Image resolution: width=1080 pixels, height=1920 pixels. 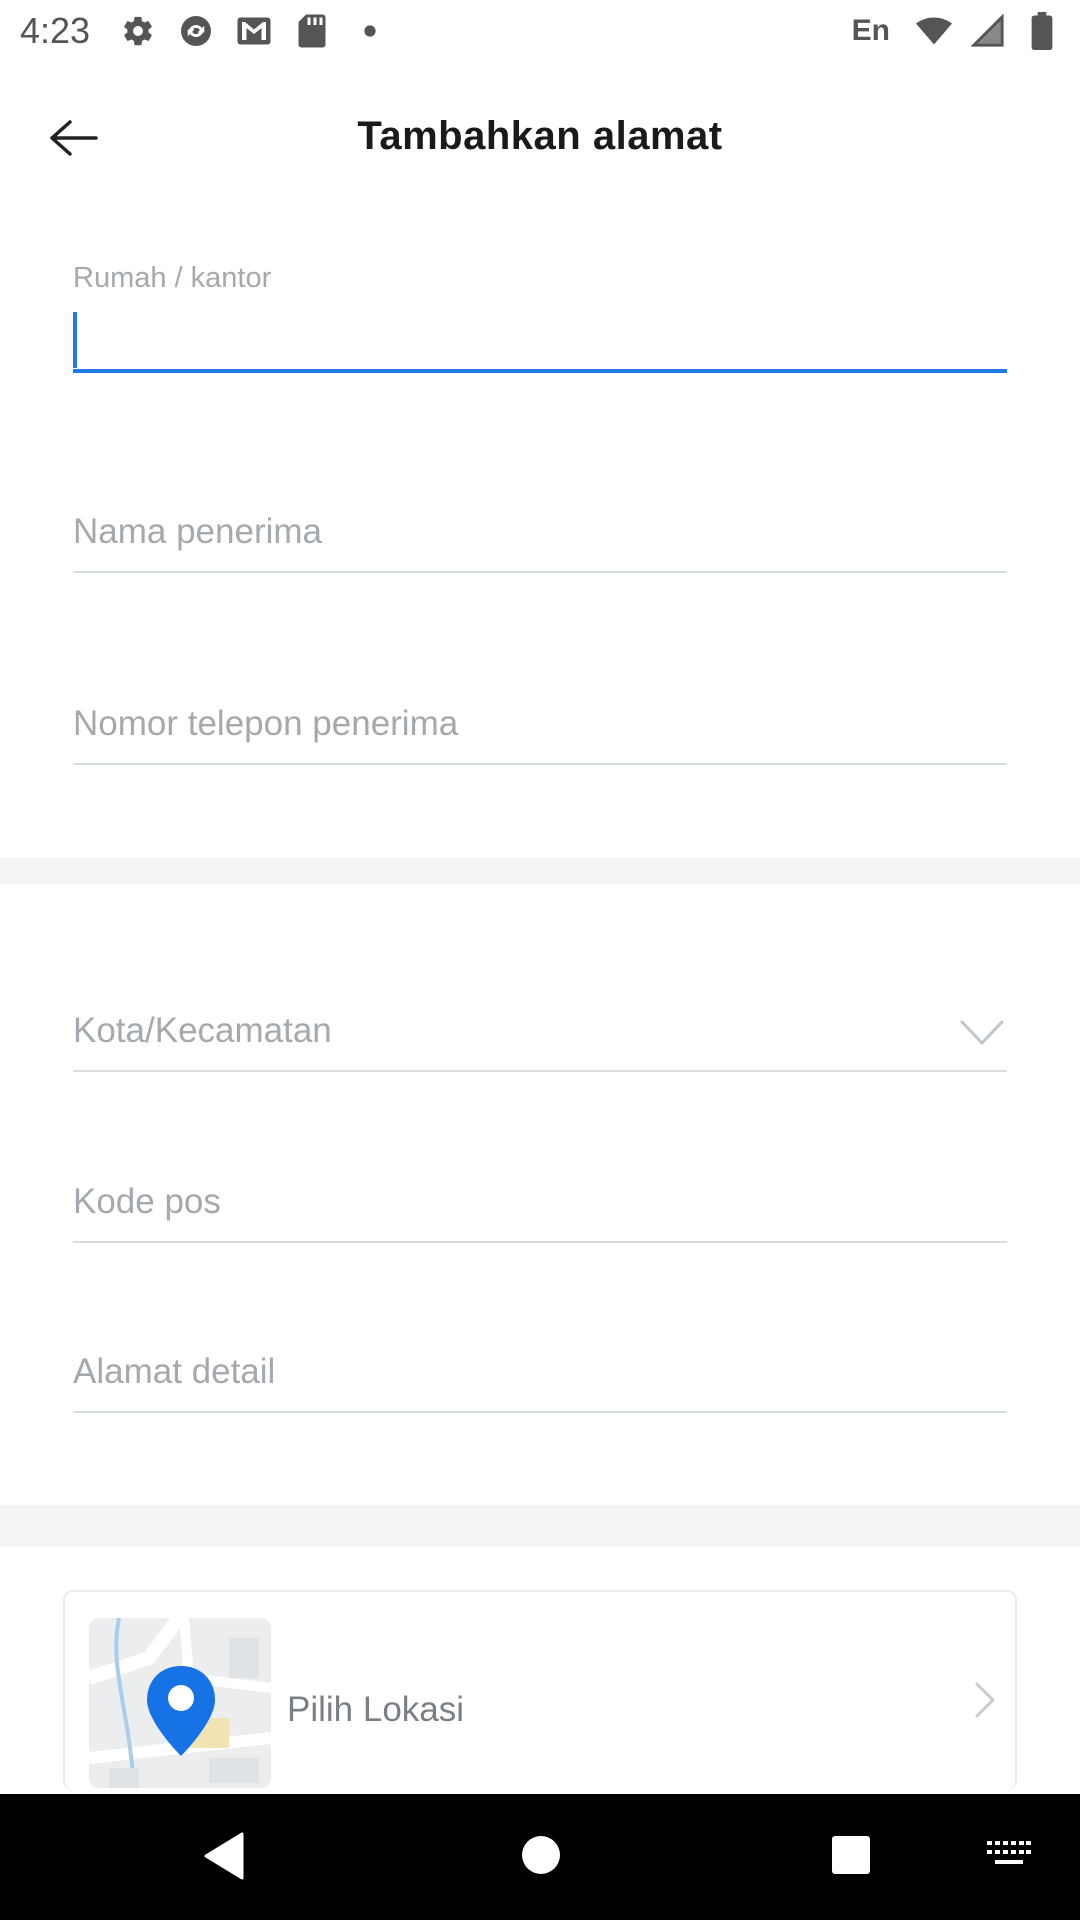 I want to click on nav-recents-button, so click(x=851, y=1855).